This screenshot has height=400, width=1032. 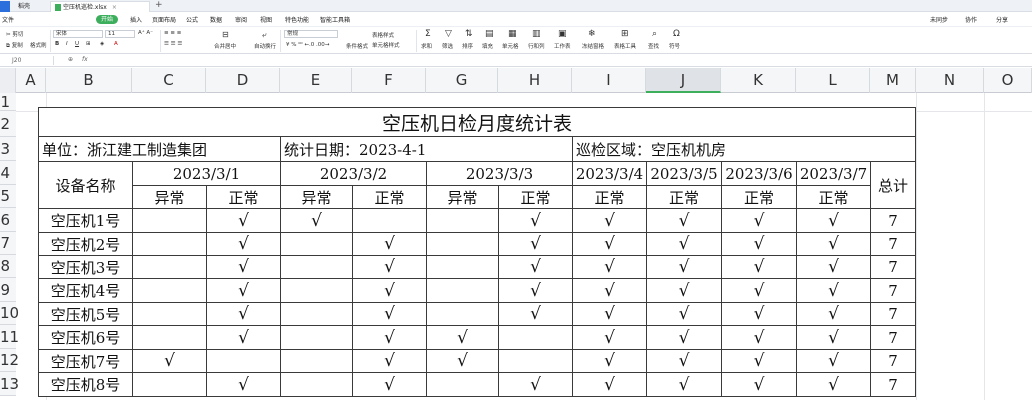 What do you see at coordinates (467, 46) in the screenshot?
I see `sort-button: 排序` at bounding box center [467, 46].